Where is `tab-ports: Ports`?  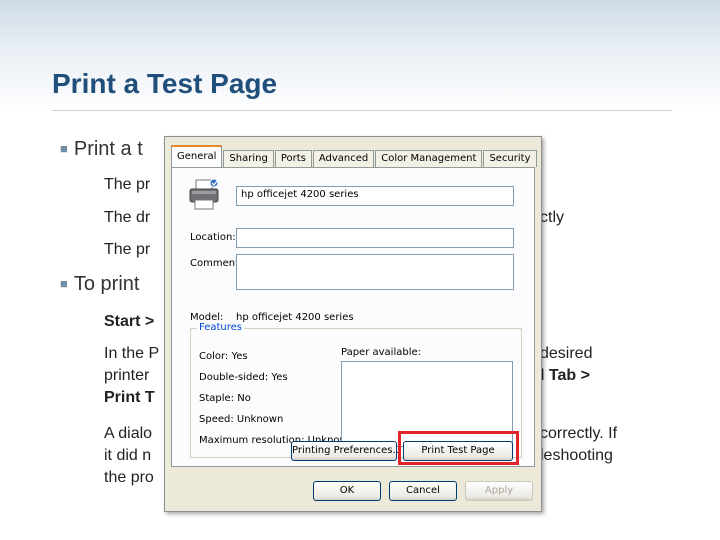 tab-ports: Ports is located at coordinates (293, 158).